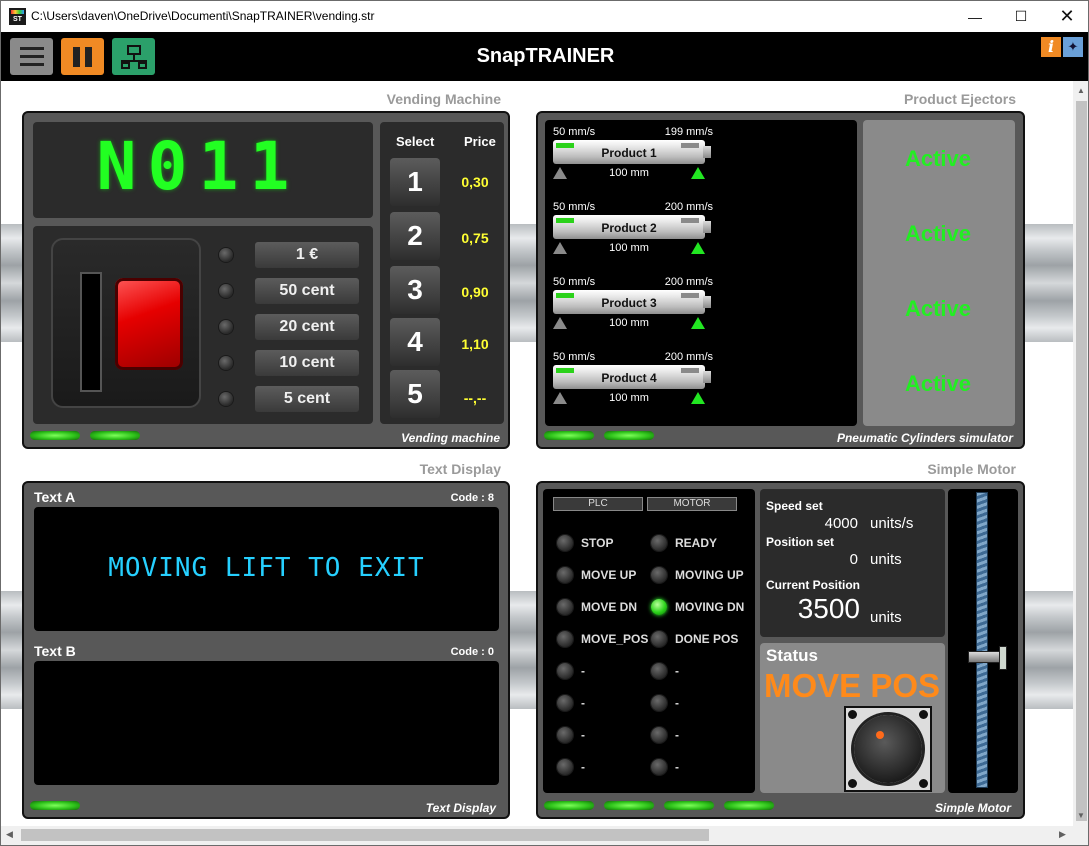  I want to click on scroll-down-icon: ▼, so click(1081, 815).